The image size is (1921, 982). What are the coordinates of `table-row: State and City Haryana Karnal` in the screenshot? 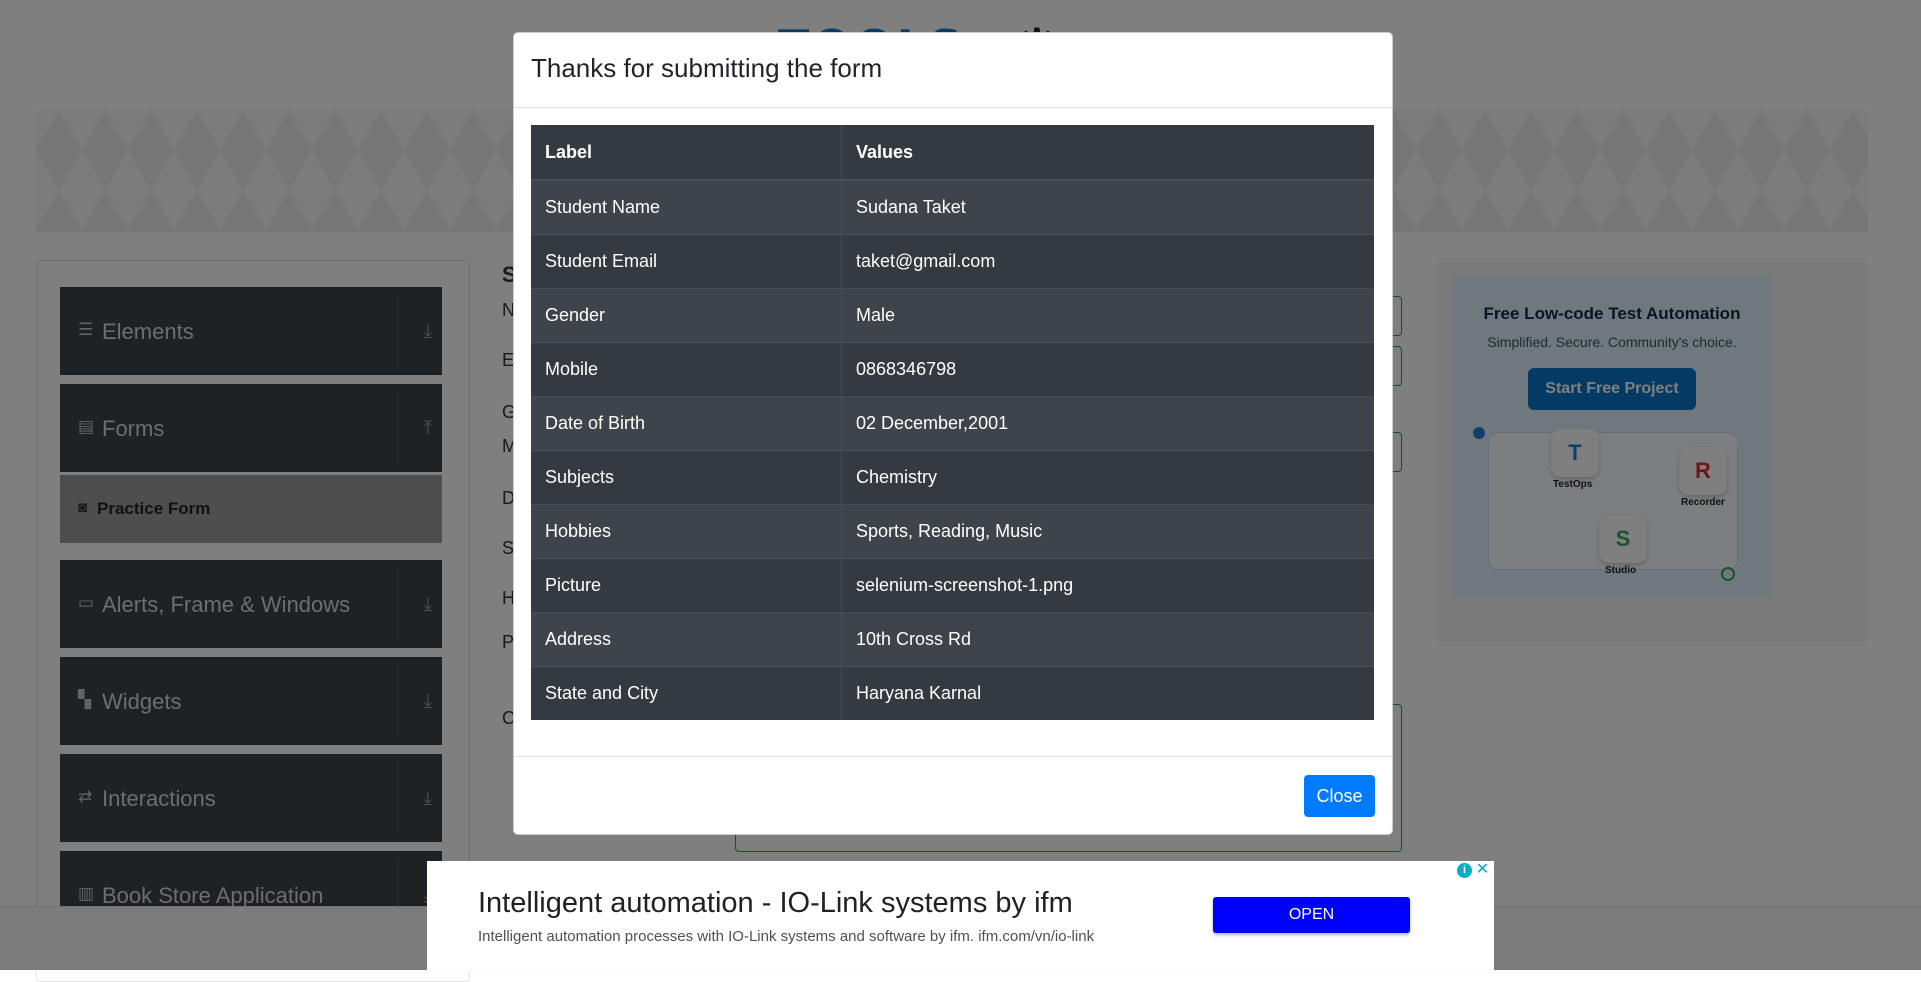 It's located at (952, 693).